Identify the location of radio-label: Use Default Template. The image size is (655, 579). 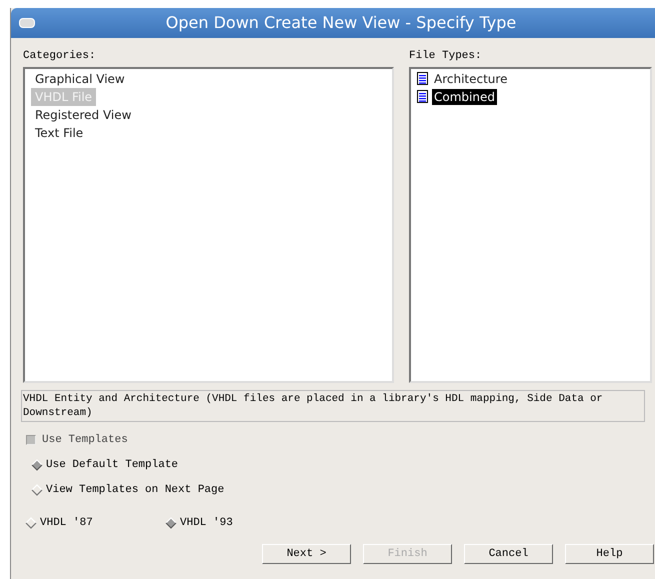
(112, 465).